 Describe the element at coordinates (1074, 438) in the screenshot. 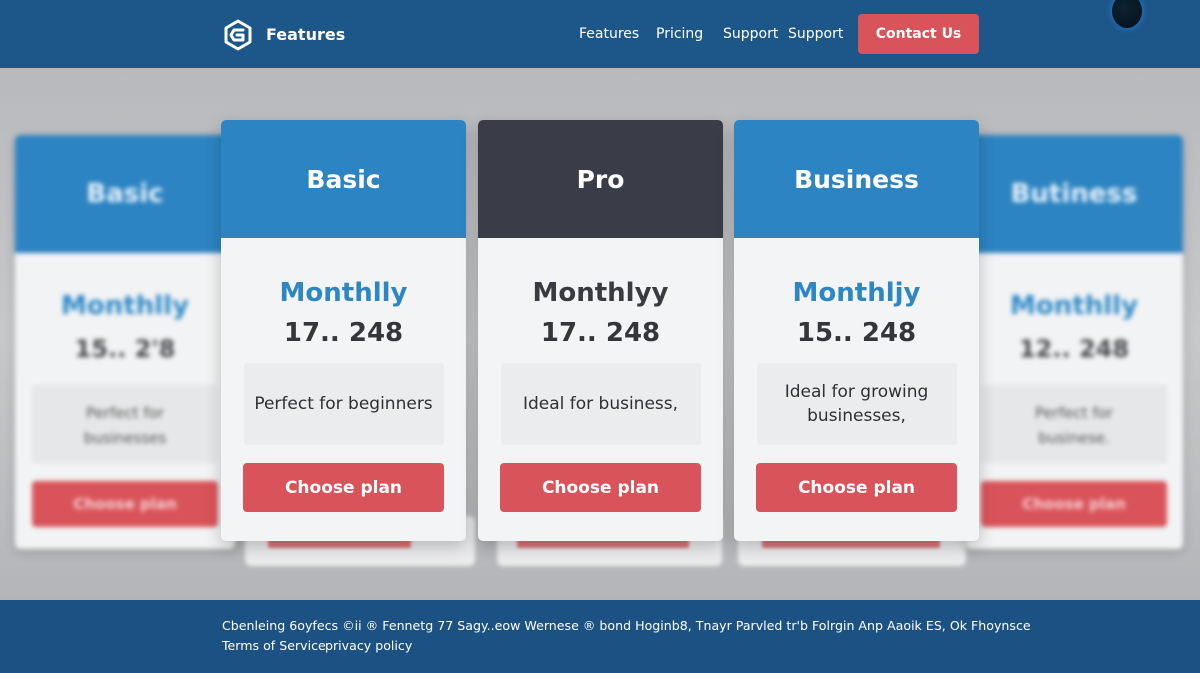

I see `description-line: businese.` at that location.